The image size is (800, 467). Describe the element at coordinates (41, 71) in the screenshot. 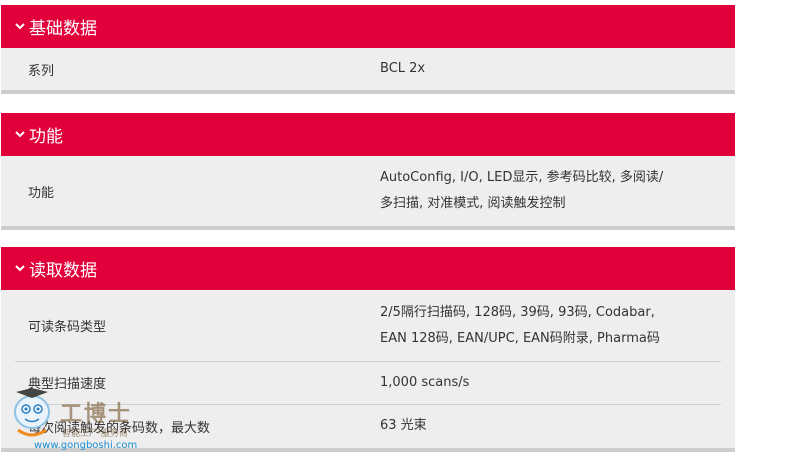

I see `spec-label: 系列` at that location.